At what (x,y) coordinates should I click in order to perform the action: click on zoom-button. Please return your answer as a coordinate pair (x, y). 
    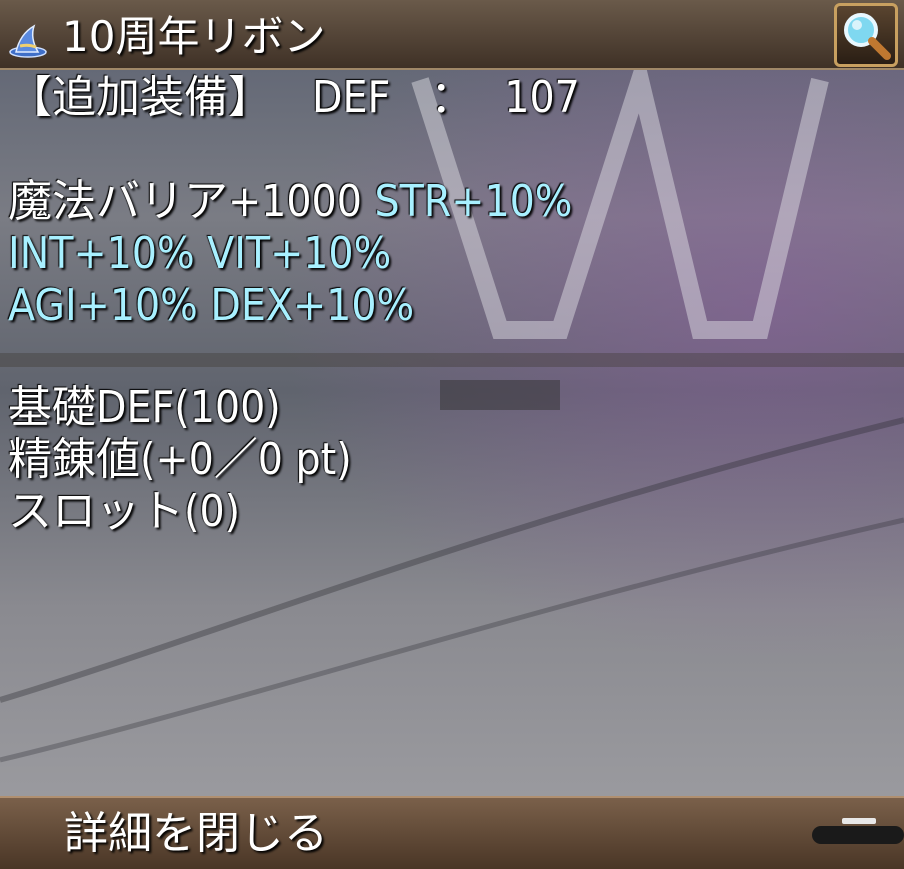
    Looking at the image, I should click on (866, 35).